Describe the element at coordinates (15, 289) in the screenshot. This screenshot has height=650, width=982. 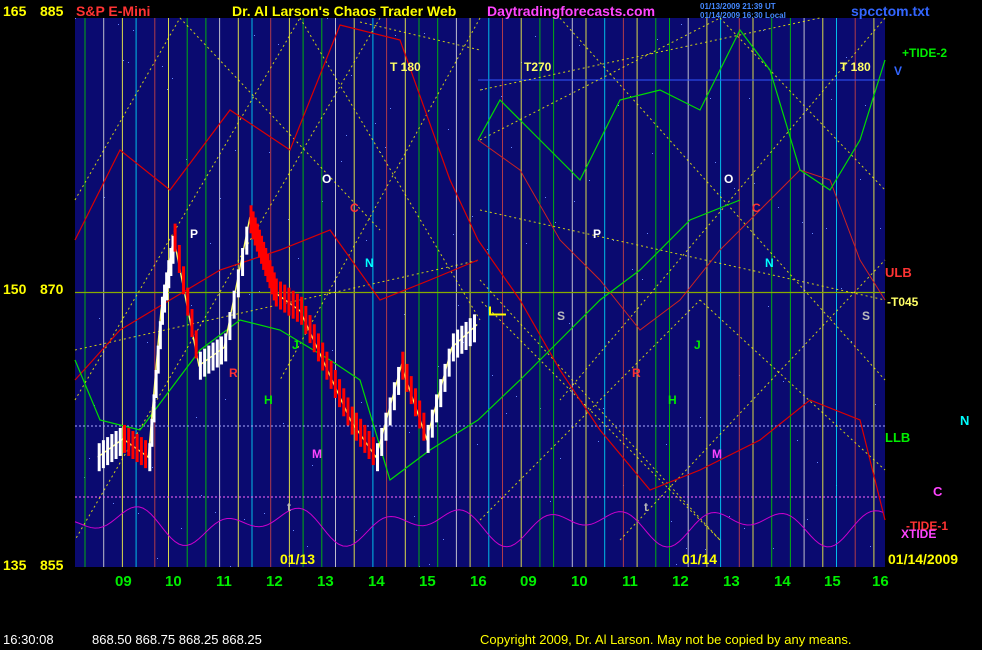
I see `y-axis-left-mid: 150` at that location.